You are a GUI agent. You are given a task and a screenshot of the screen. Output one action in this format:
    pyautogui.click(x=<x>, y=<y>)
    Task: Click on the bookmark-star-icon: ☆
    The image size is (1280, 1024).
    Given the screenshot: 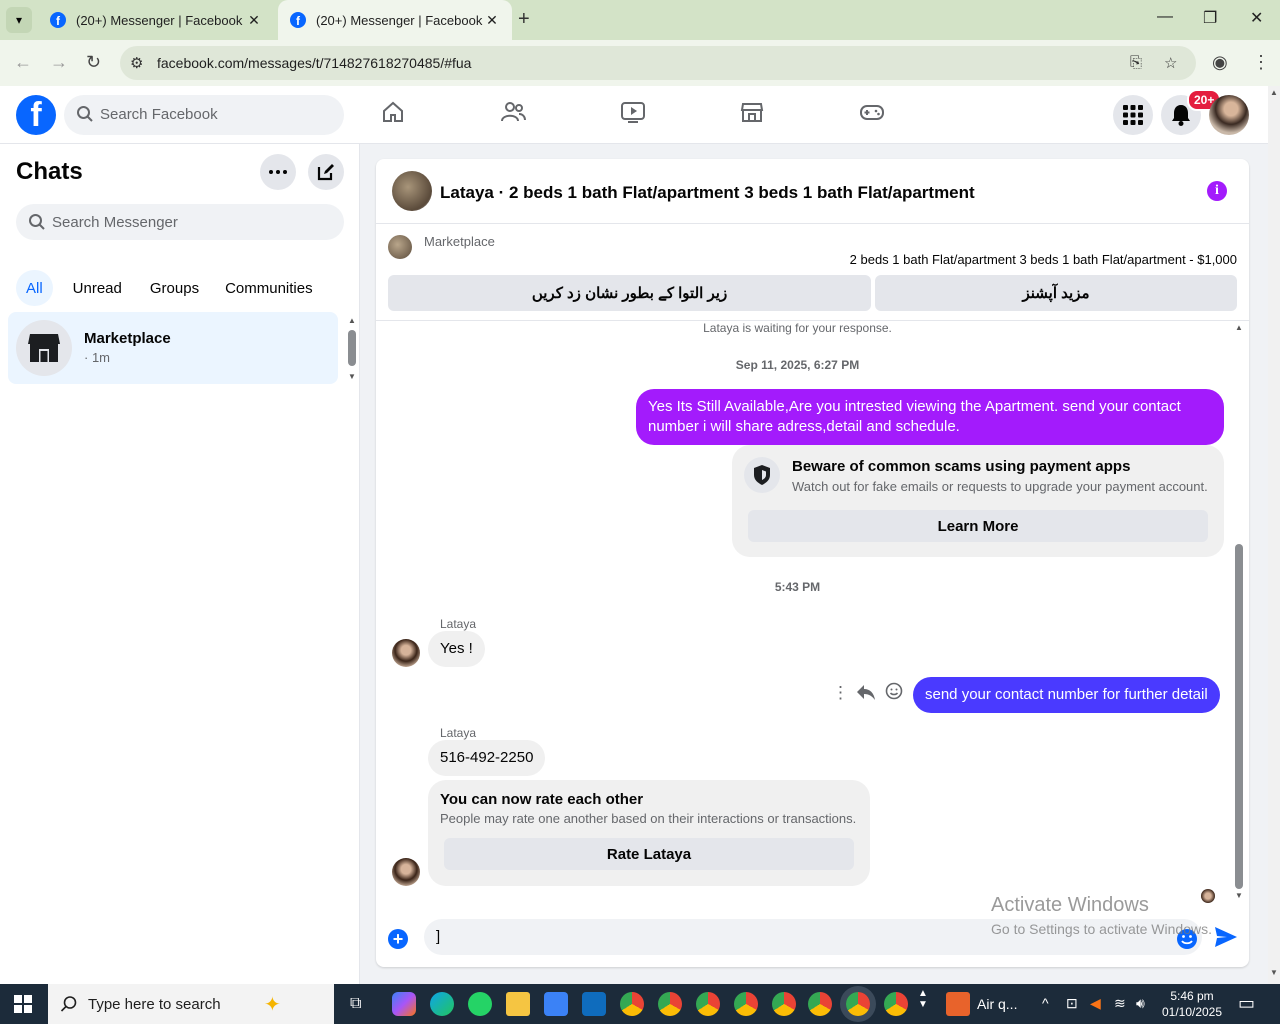 What is the action you would take?
    pyautogui.click(x=1170, y=63)
    